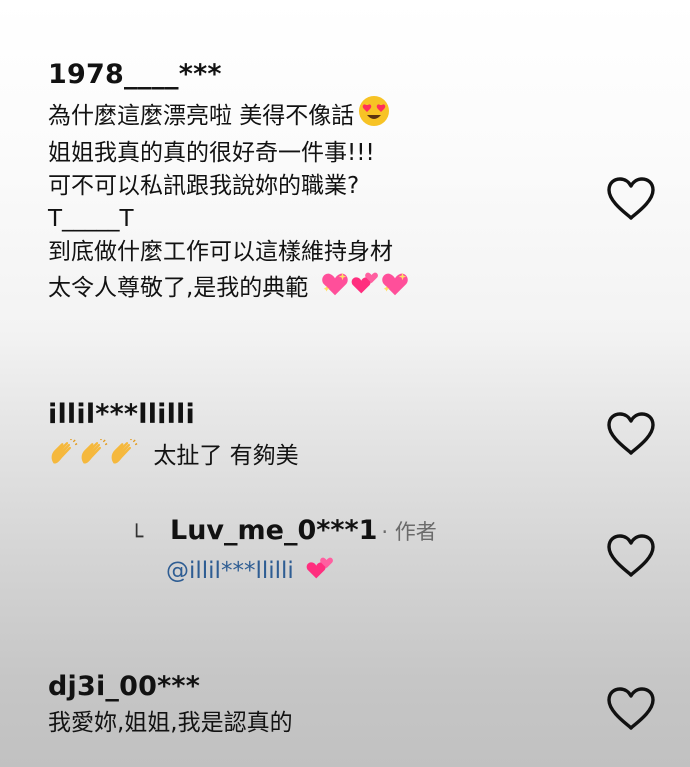 The width and height of the screenshot is (690, 767). Describe the element at coordinates (211, 153) in the screenshot. I see `comment-text-line: 姐姐我真的真的很好奇一件事!!!` at that location.